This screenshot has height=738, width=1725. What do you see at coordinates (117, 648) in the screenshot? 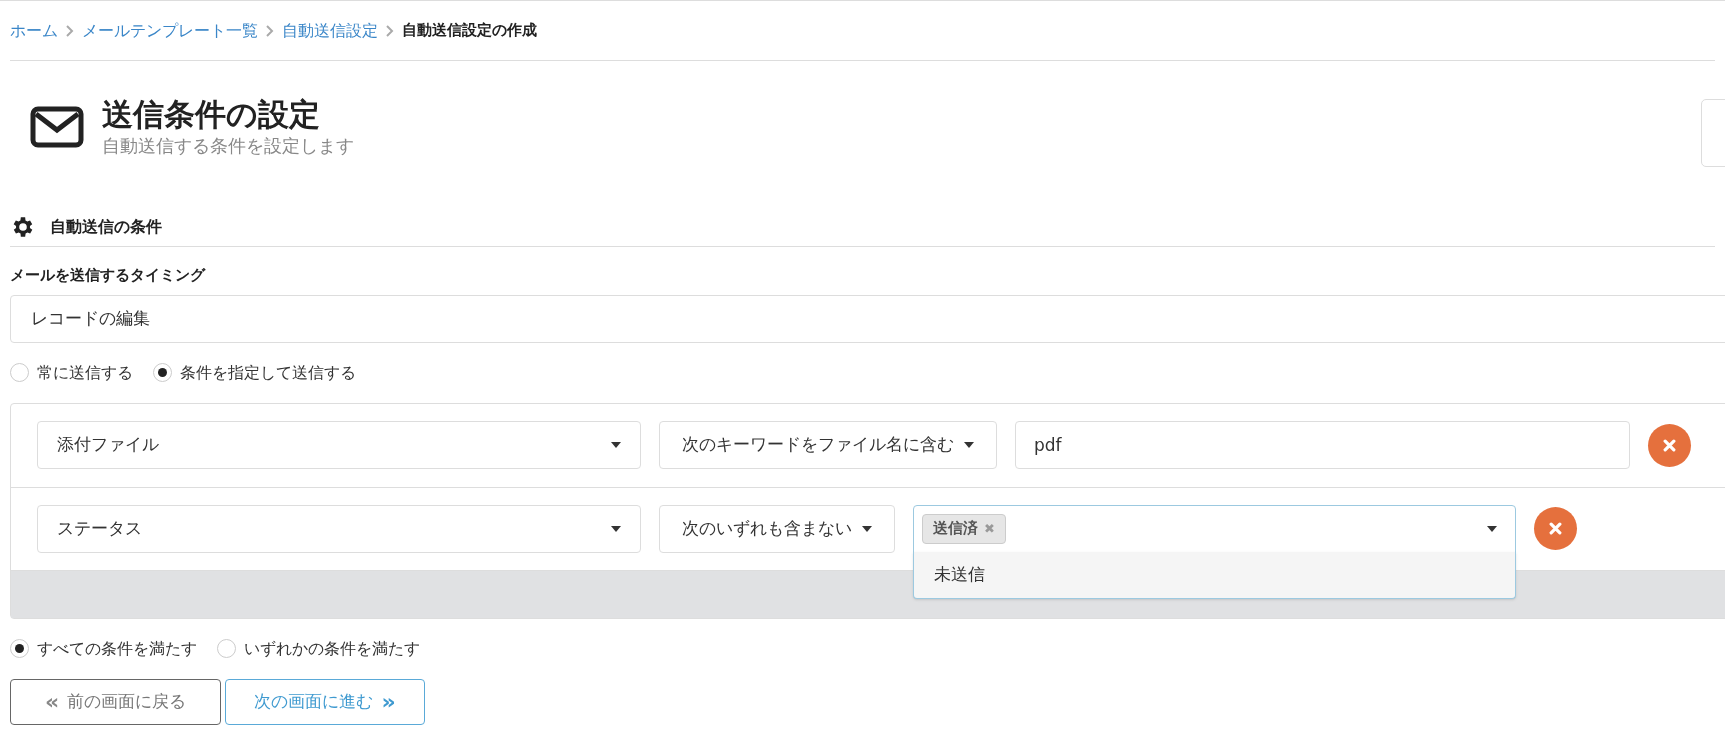
I see `radio-label: すべての条件を満たす` at bounding box center [117, 648].